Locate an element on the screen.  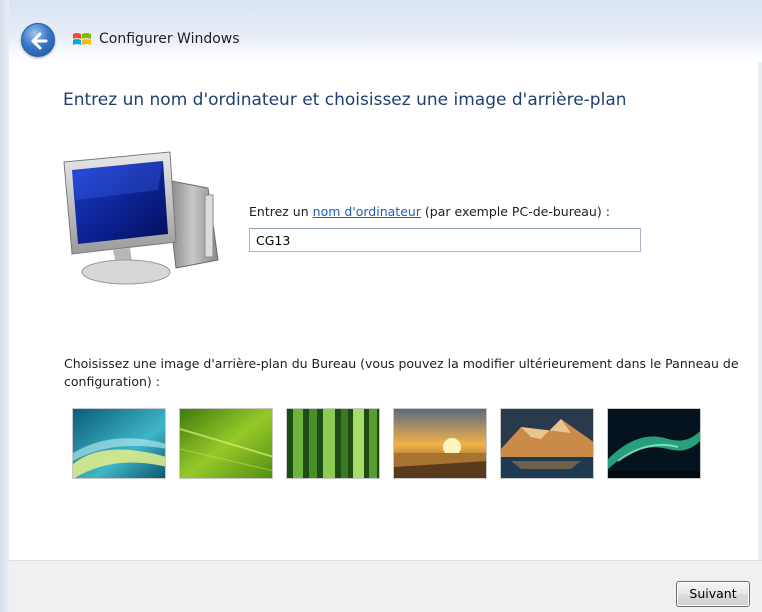
computer-icon is located at coordinates (141, 218).